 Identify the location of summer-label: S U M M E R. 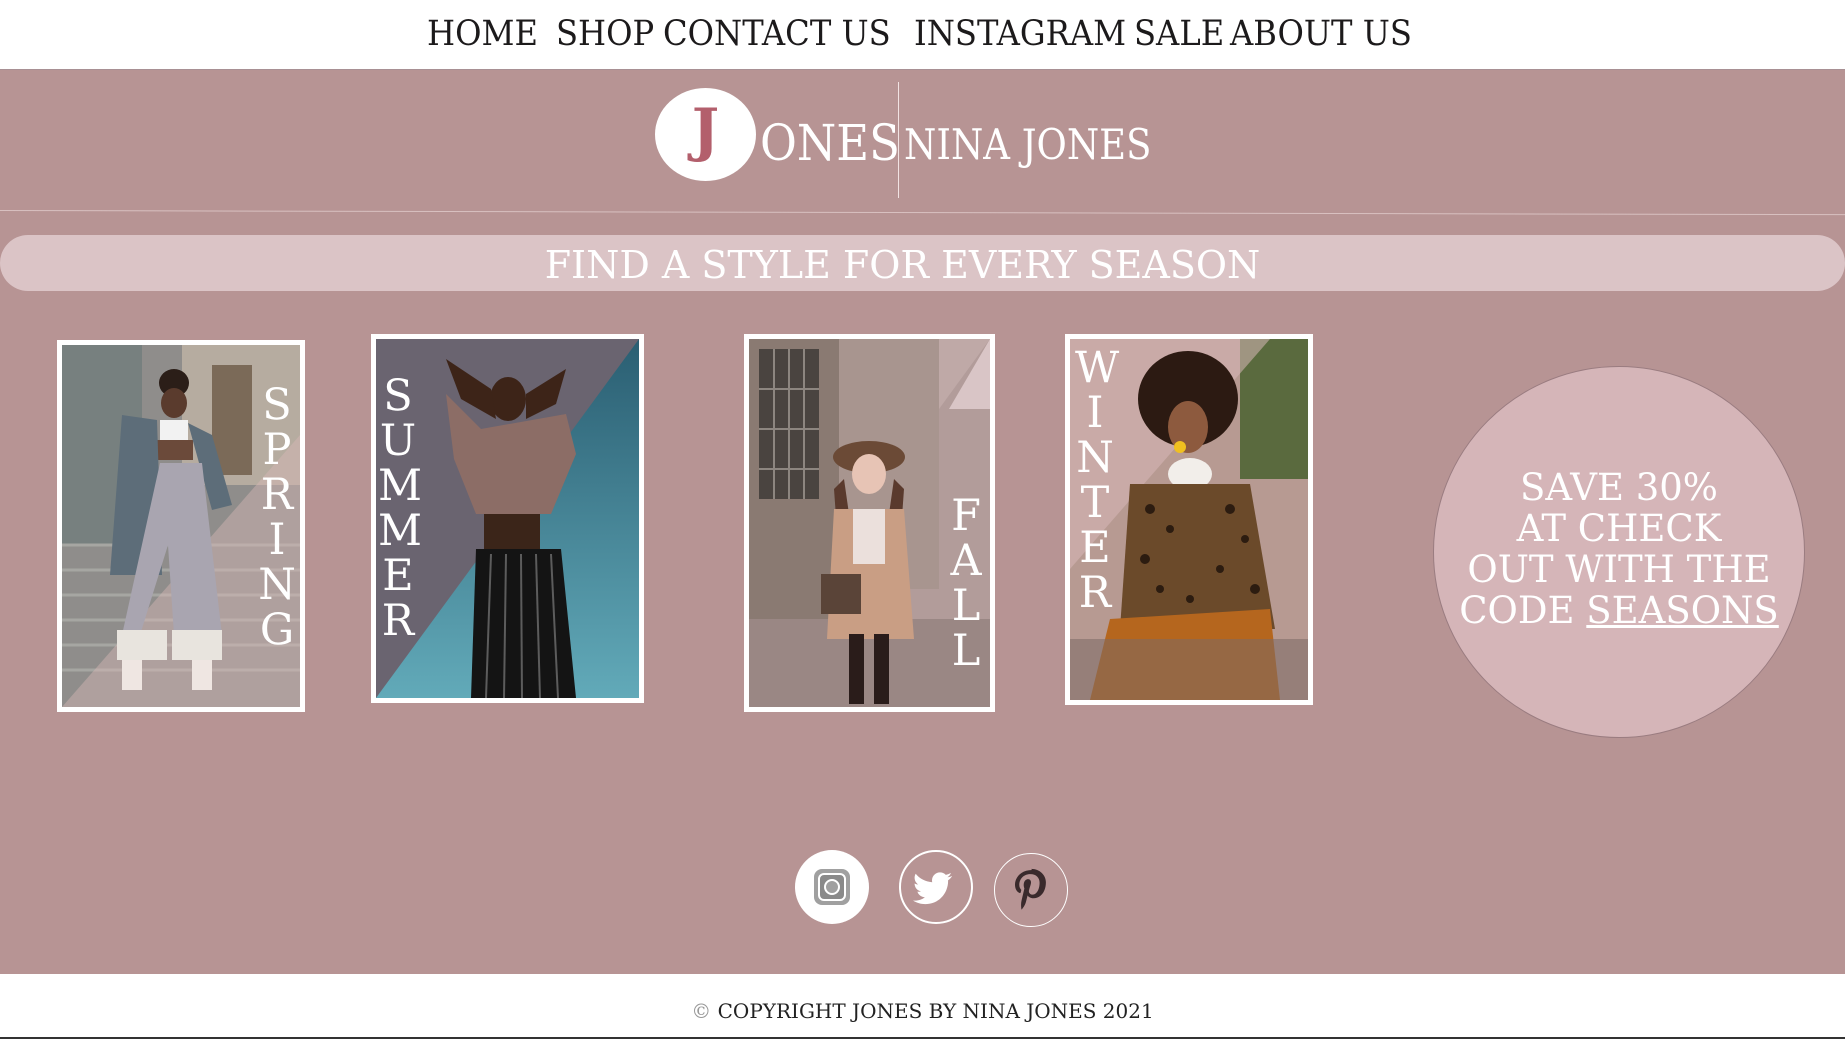
(400, 508).